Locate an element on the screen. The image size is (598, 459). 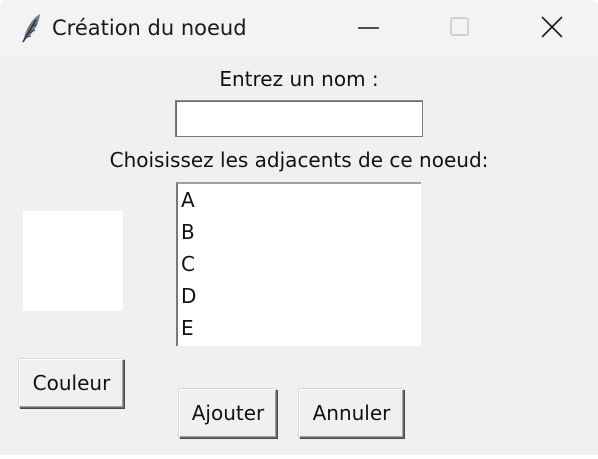
maximize-icon is located at coordinates (459, 26).